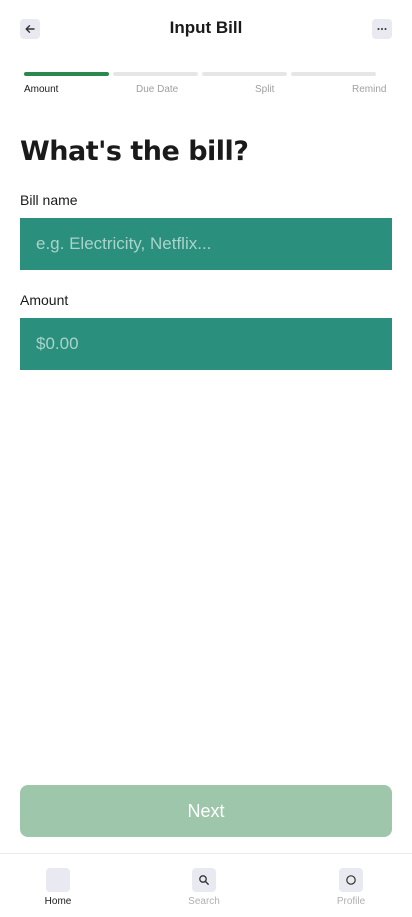 This screenshot has height=917, width=412. Describe the element at coordinates (369, 89) in the screenshot. I see `step-label-remind: Remind` at that location.